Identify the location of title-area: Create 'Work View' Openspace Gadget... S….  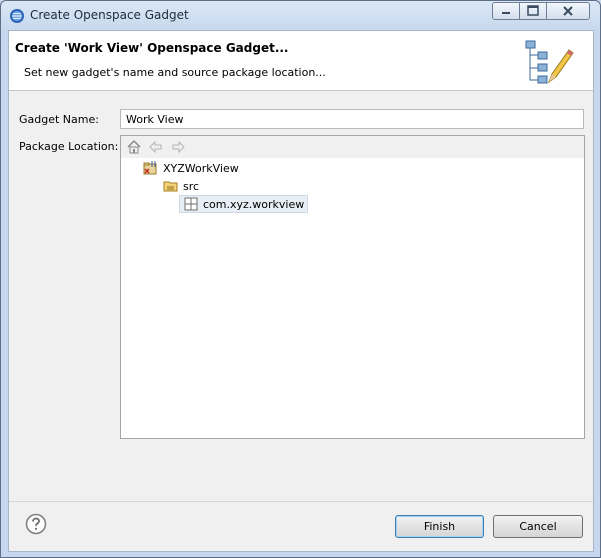
(301, 61).